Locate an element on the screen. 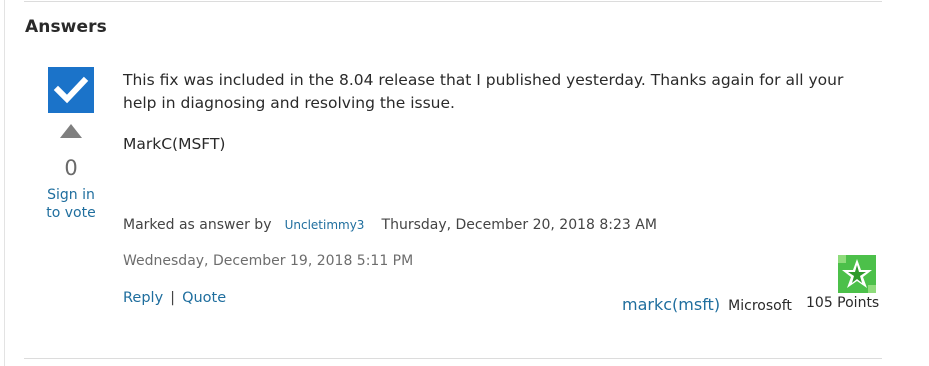 This screenshot has width=929, height=366. vote-up-arrow-icon is located at coordinates (71, 131).